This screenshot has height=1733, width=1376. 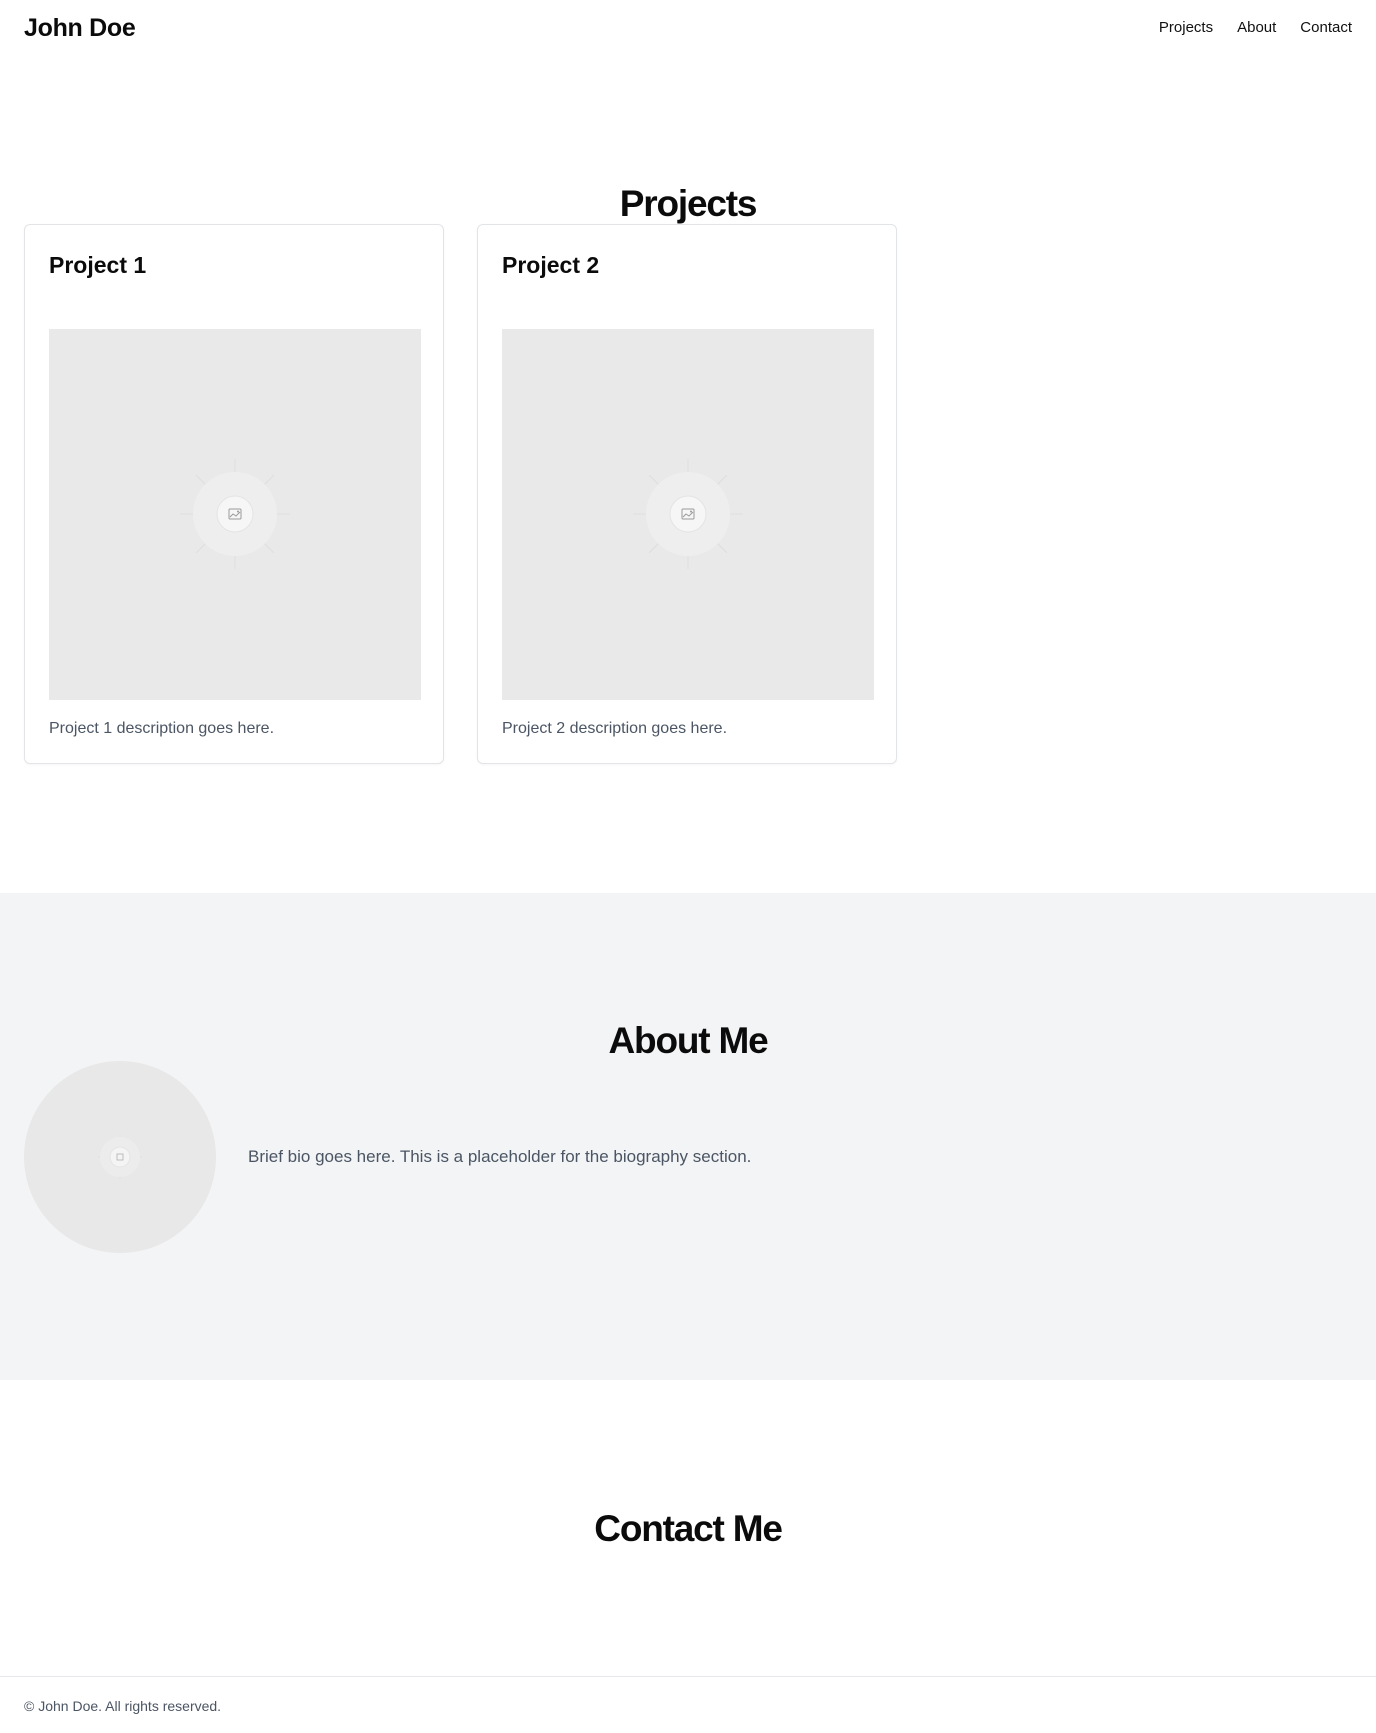 What do you see at coordinates (98, 265) in the screenshot?
I see `project-card-title: Project 1` at bounding box center [98, 265].